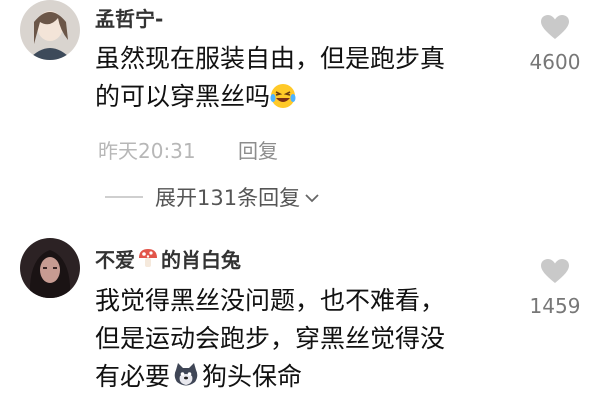 This screenshot has width=603, height=403. I want to click on chevron-down-icon, so click(312, 197).